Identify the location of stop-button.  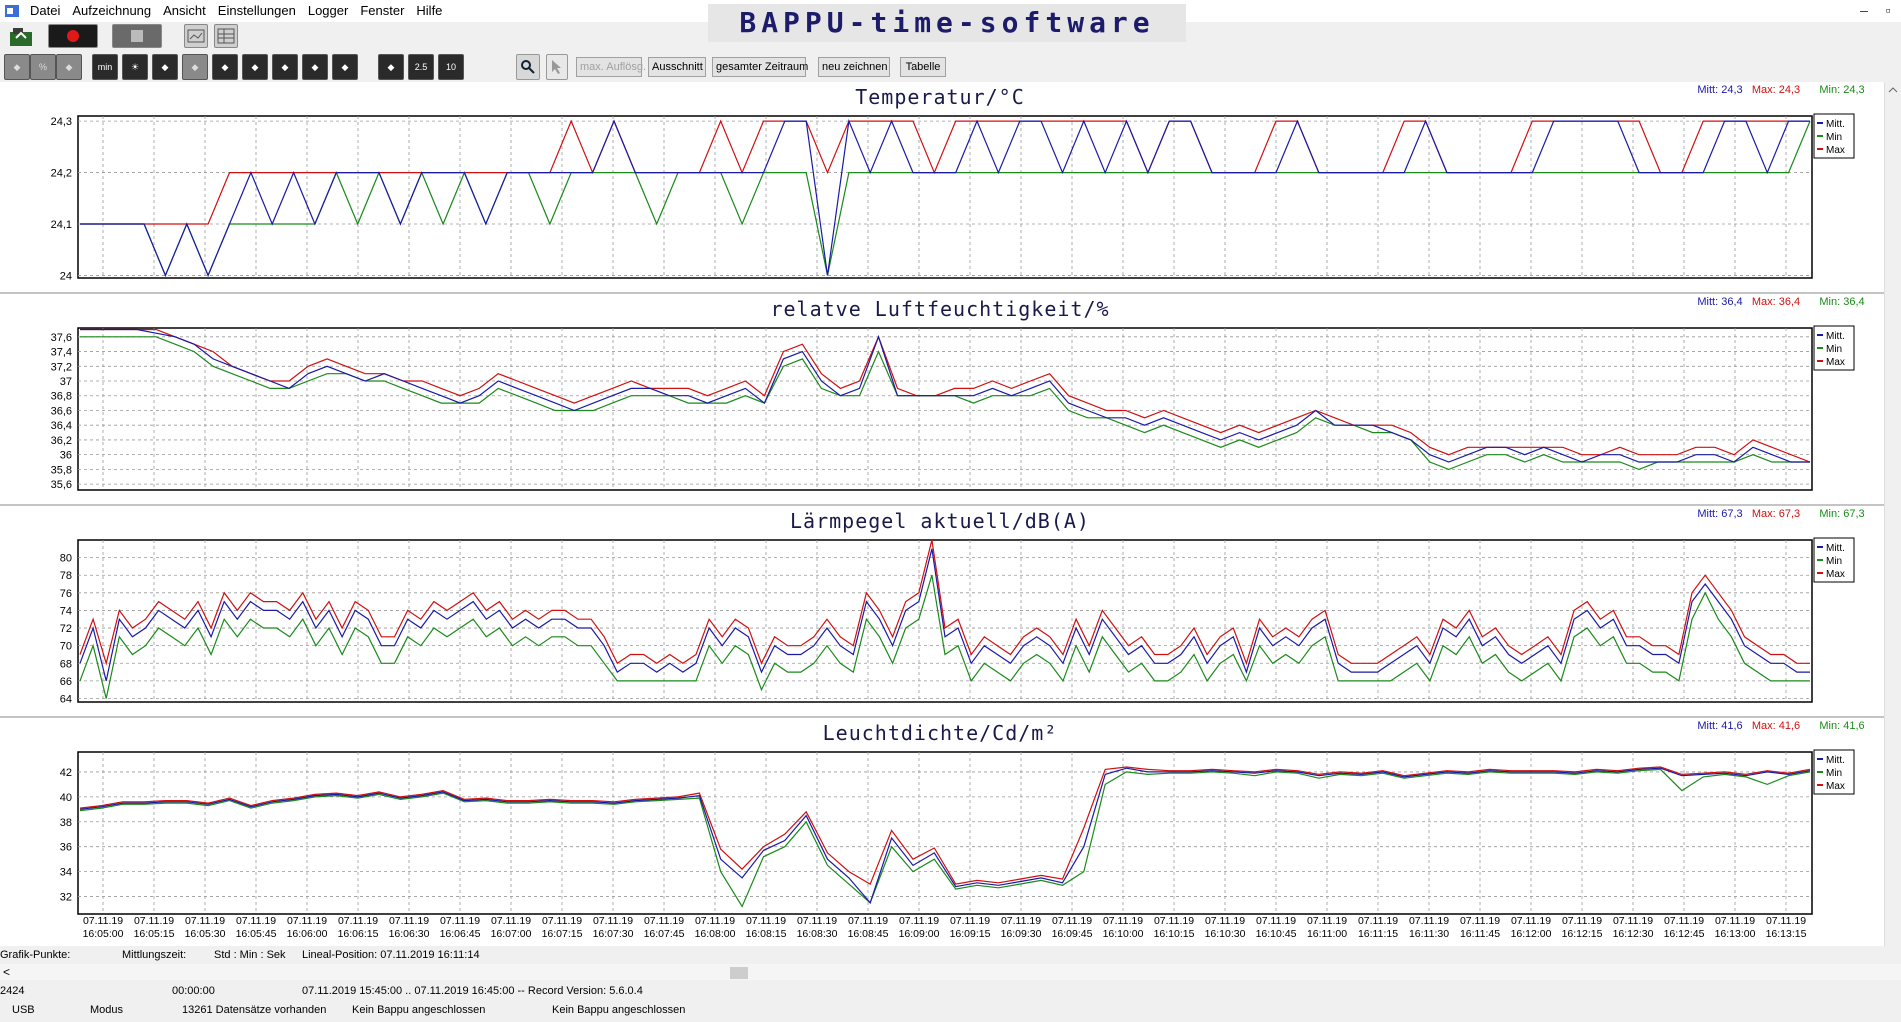
(137, 36).